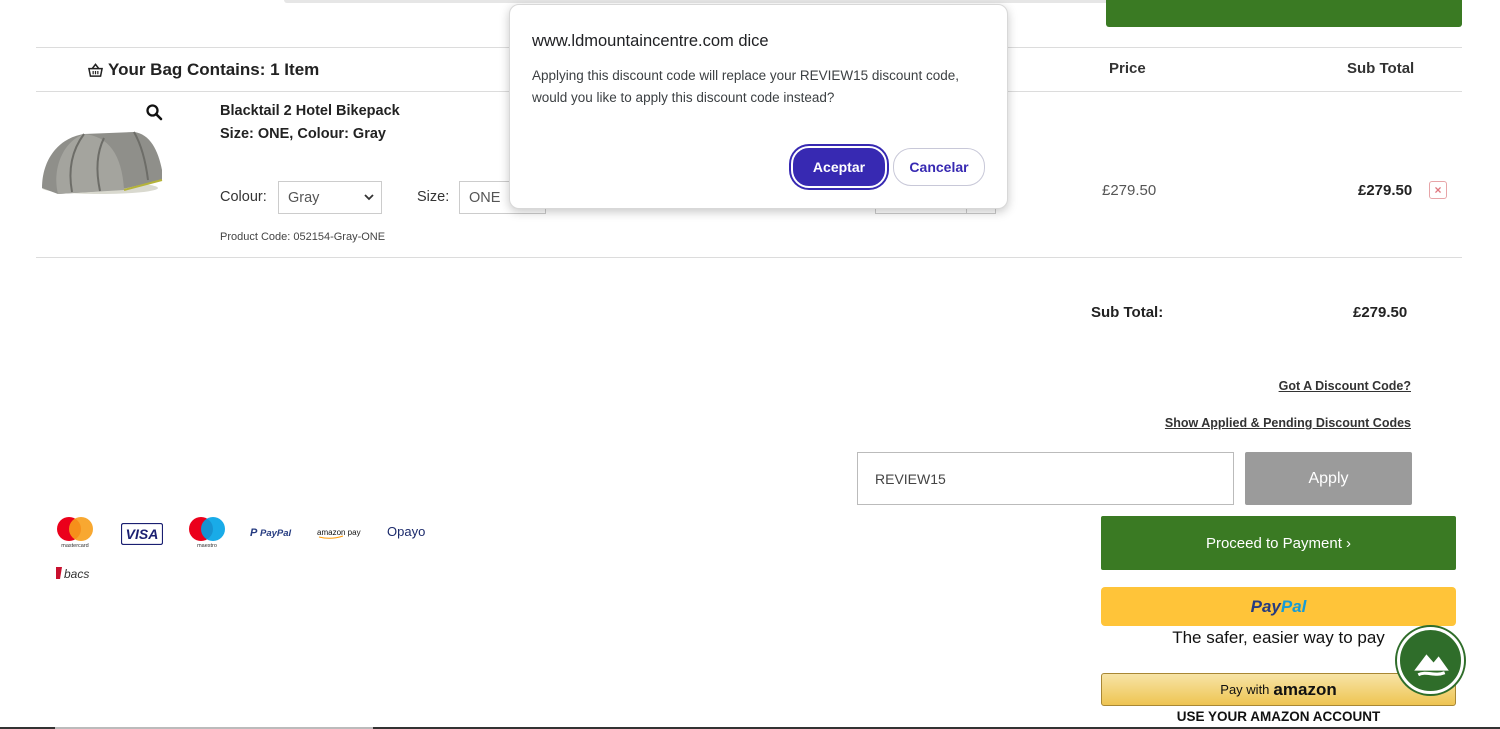 The image size is (1500, 729). I want to click on product-code: Product Code: 052154-Gray-ONE, so click(303, 237).